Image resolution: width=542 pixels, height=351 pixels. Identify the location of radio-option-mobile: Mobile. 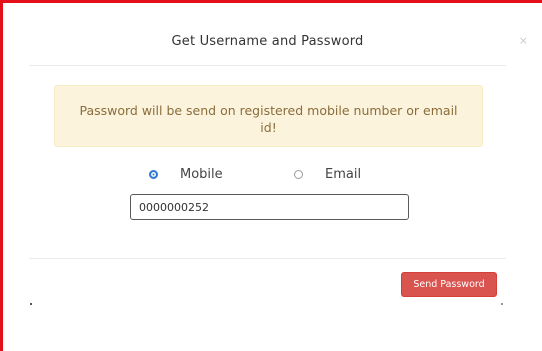
(186, 174).